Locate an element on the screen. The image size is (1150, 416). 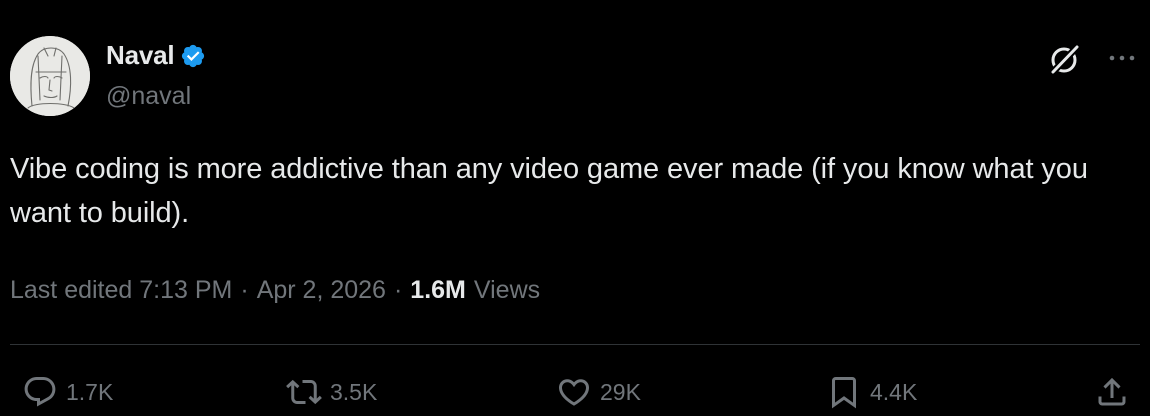
author-handle: @naval is located at coordinates (148, 96).